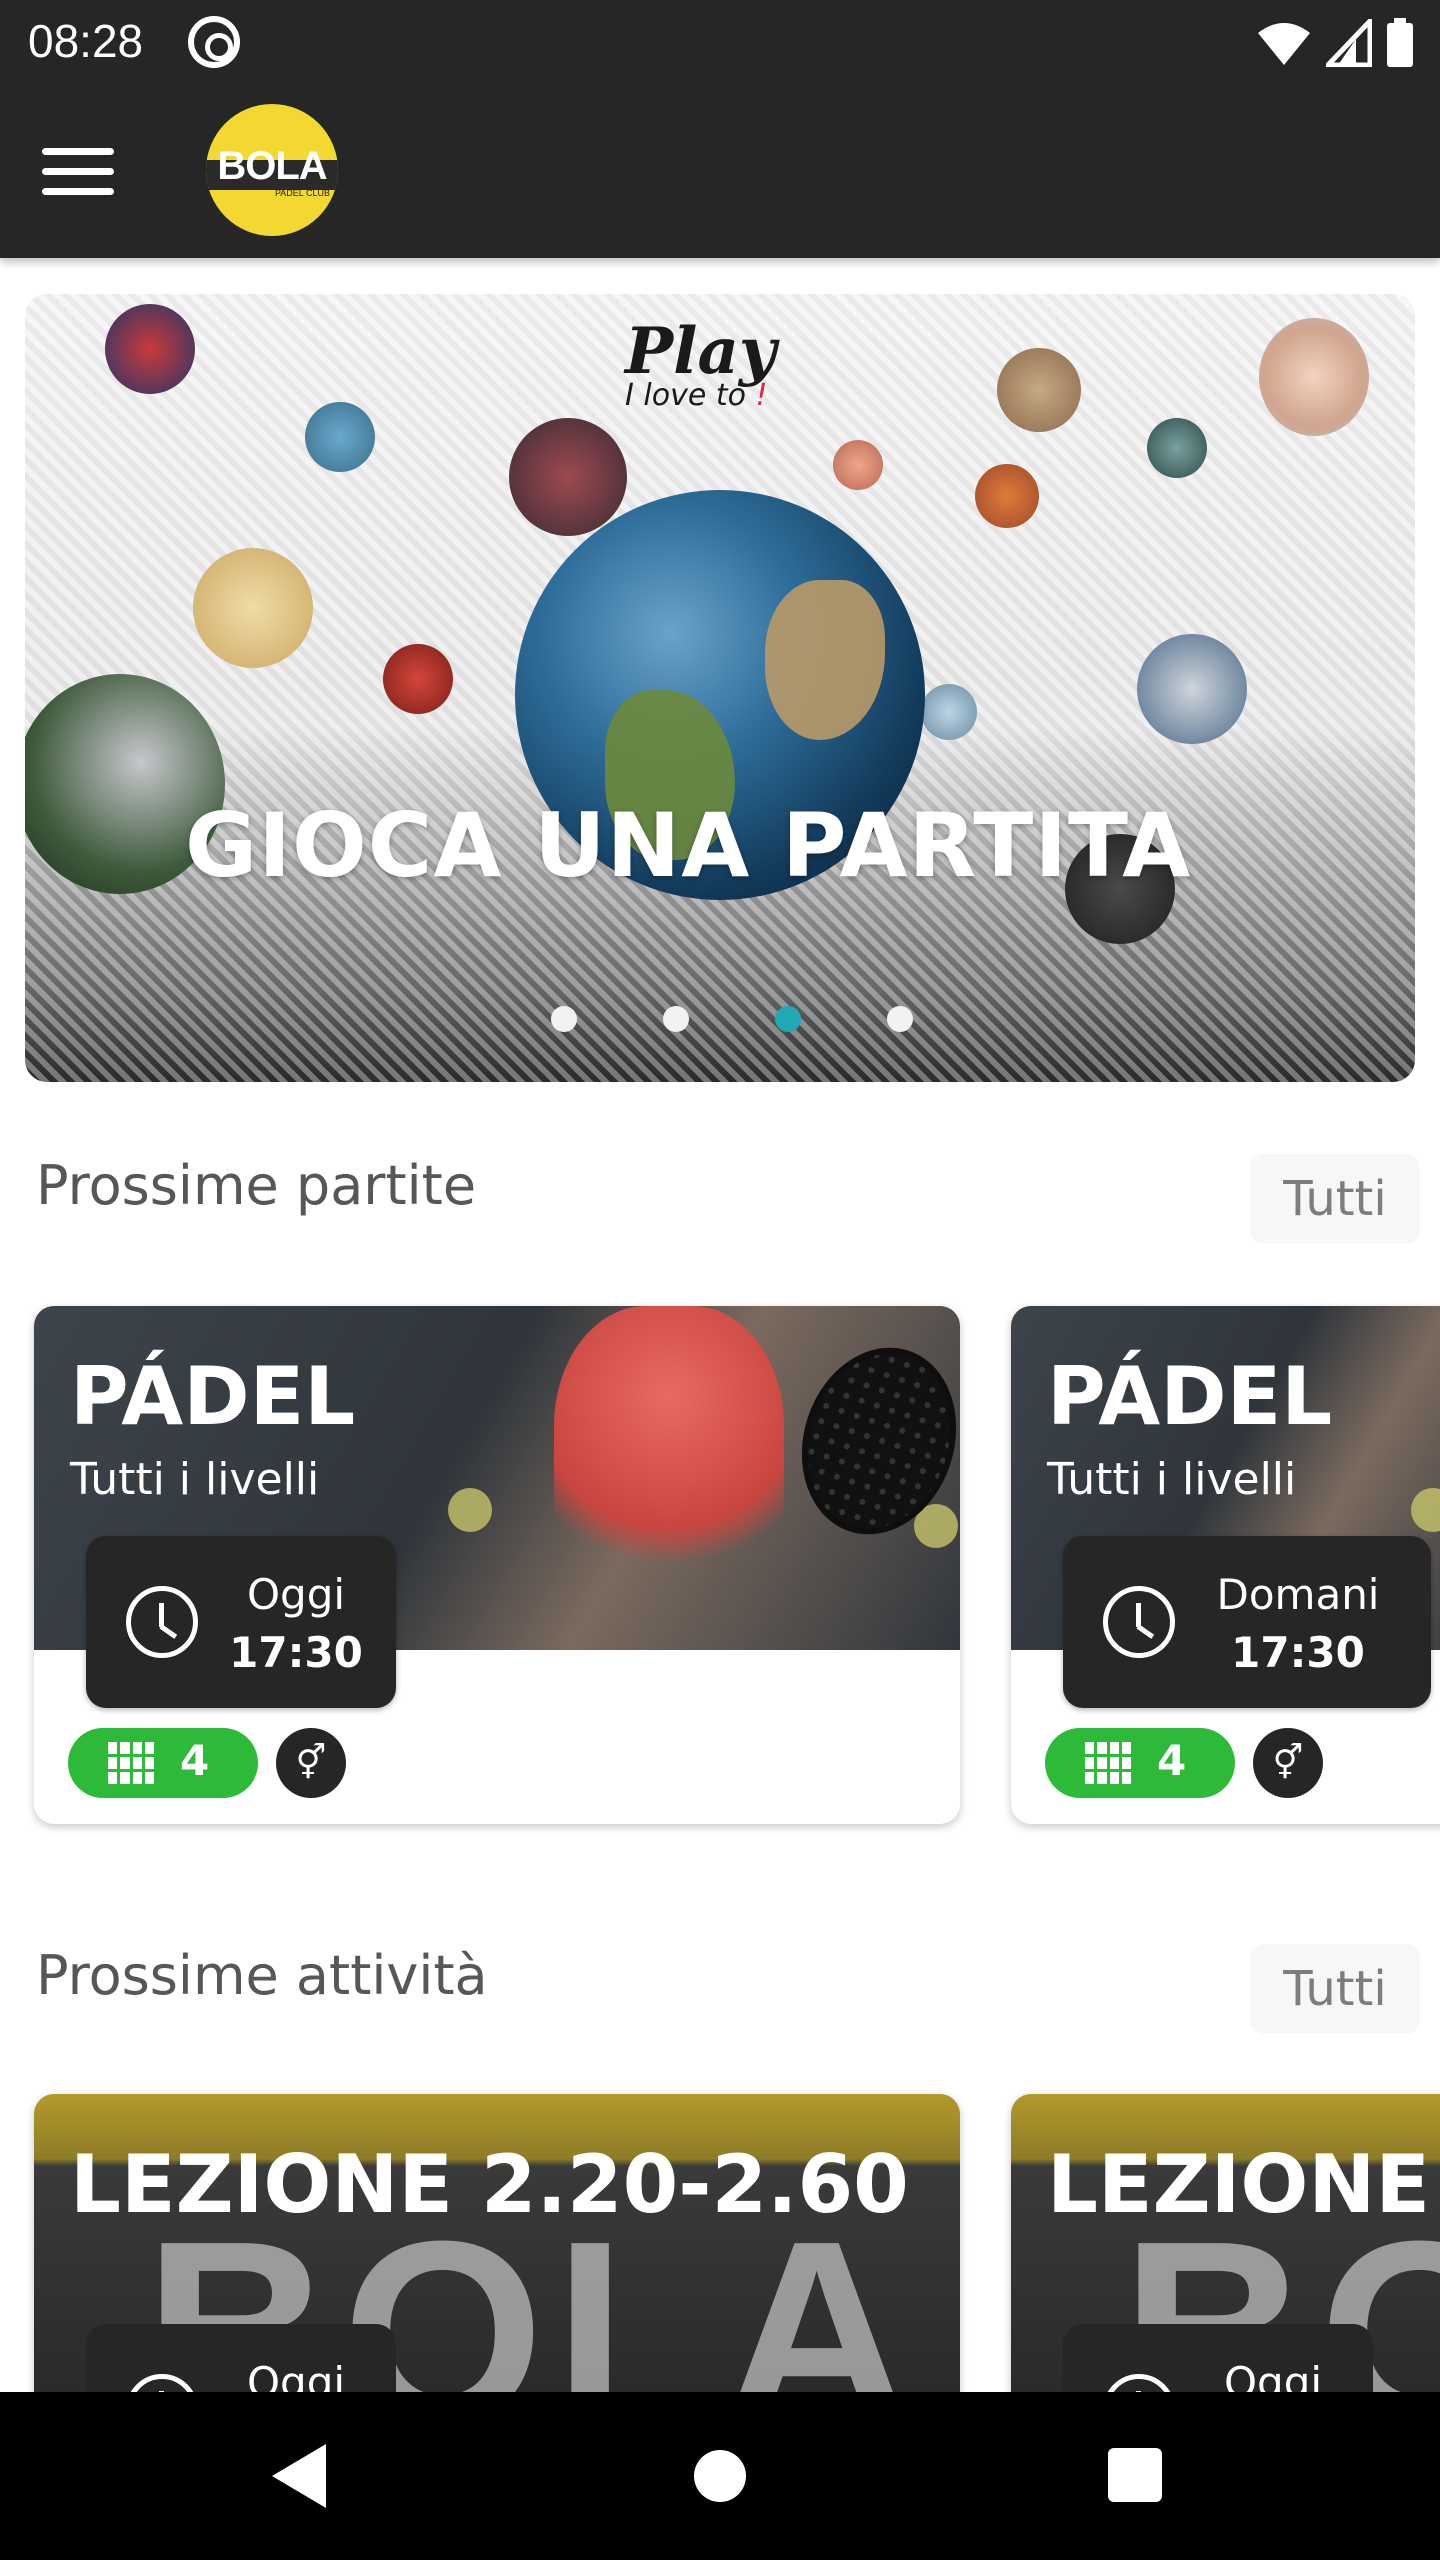 This screenshot has height=2560, width=1440. Describe the element at coordinates (1335, 1199) in the screenshot. I see `matches-all-button: Tutti` at that location.